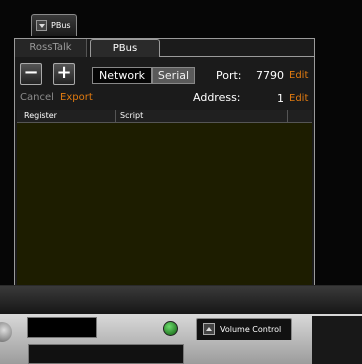 Image resolution: width=362 pixels, height=364 pixels. Describe the element at coordinates (64, 74) in the screenshot. I see `add-button: +` at that location.